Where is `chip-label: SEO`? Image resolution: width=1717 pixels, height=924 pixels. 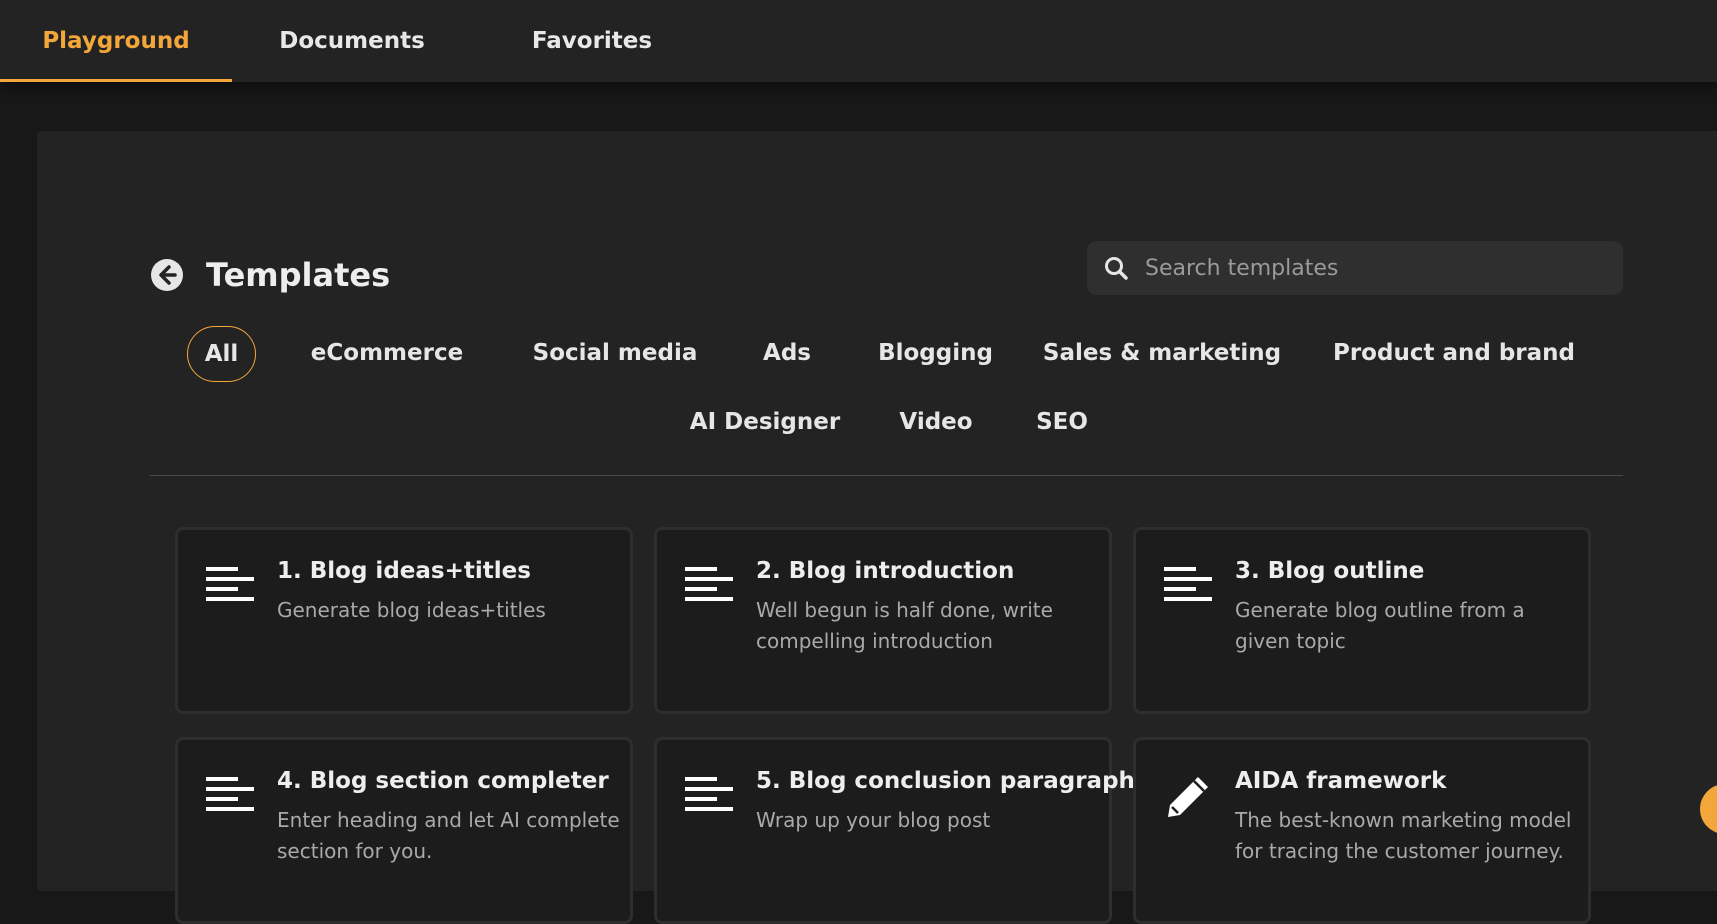
chip-label: SEO is located at coordinates (1062, 422).